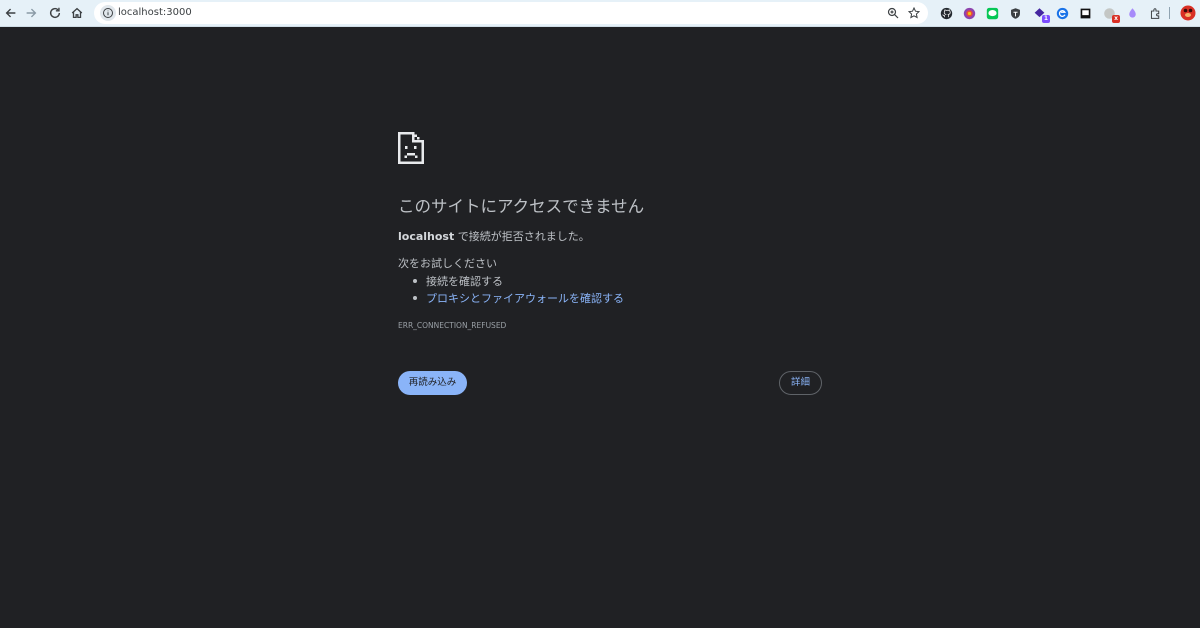  I want to click on toolbar-divider, so click(1169, 13).